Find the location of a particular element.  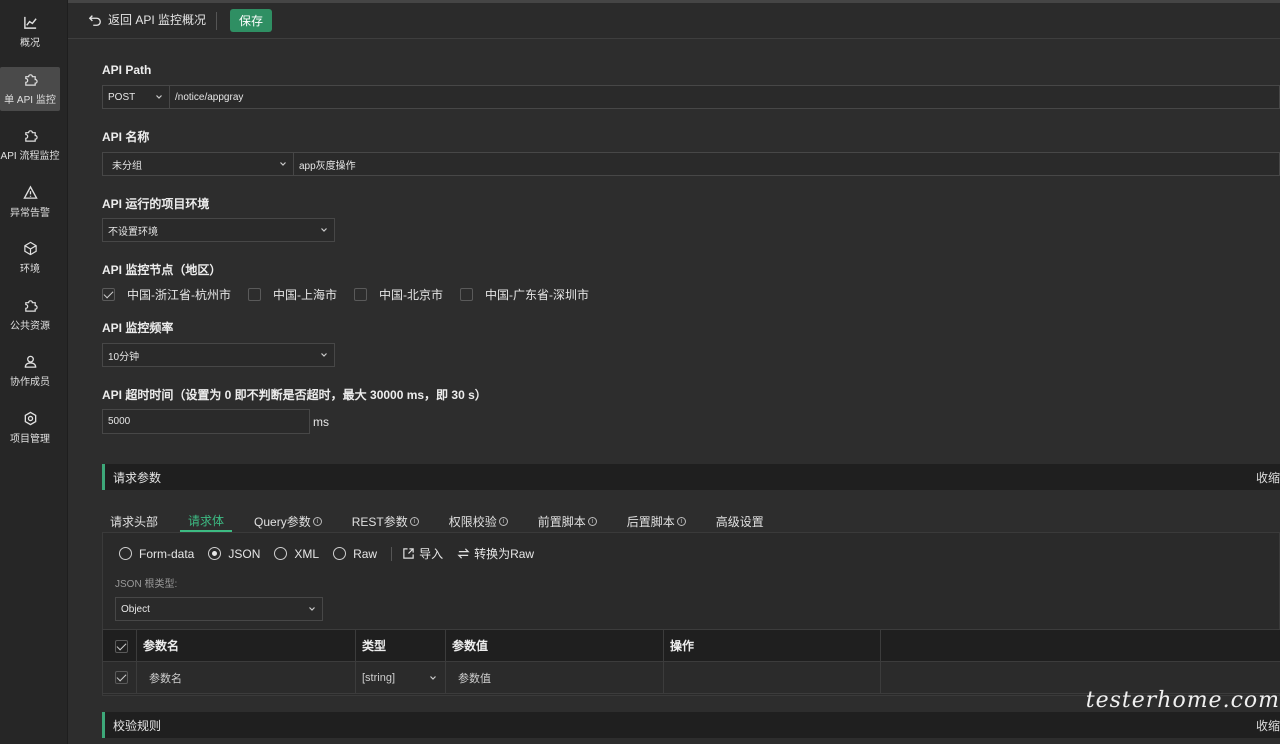

nav-api-flow-monitor: API 流程监控 is located at coordinates (30, 145).